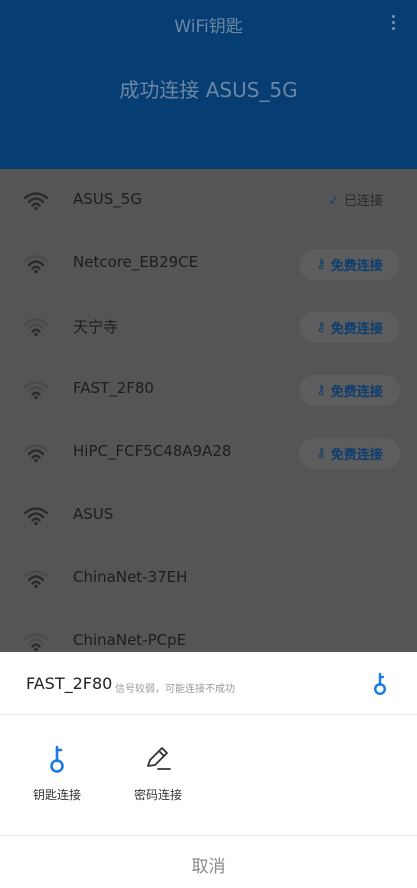  Describe the element at coordinates (208, 389) in the screenshot. I see `wifi-list-item: FAST_2F80 ⚷ 免费连接` at that location.